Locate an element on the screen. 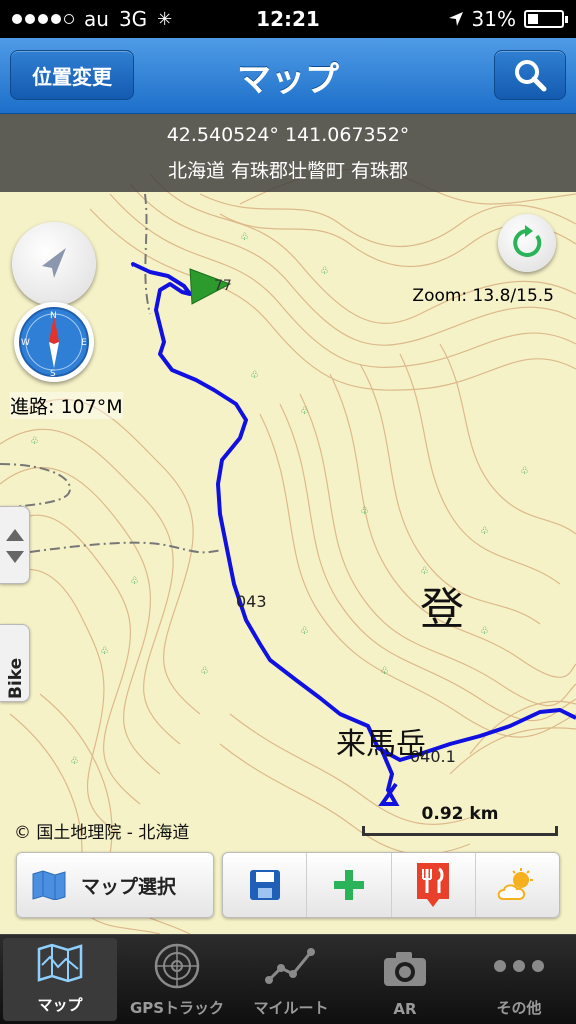  tab-gps-track: GPSトラック is located at coordinates (177, 979).